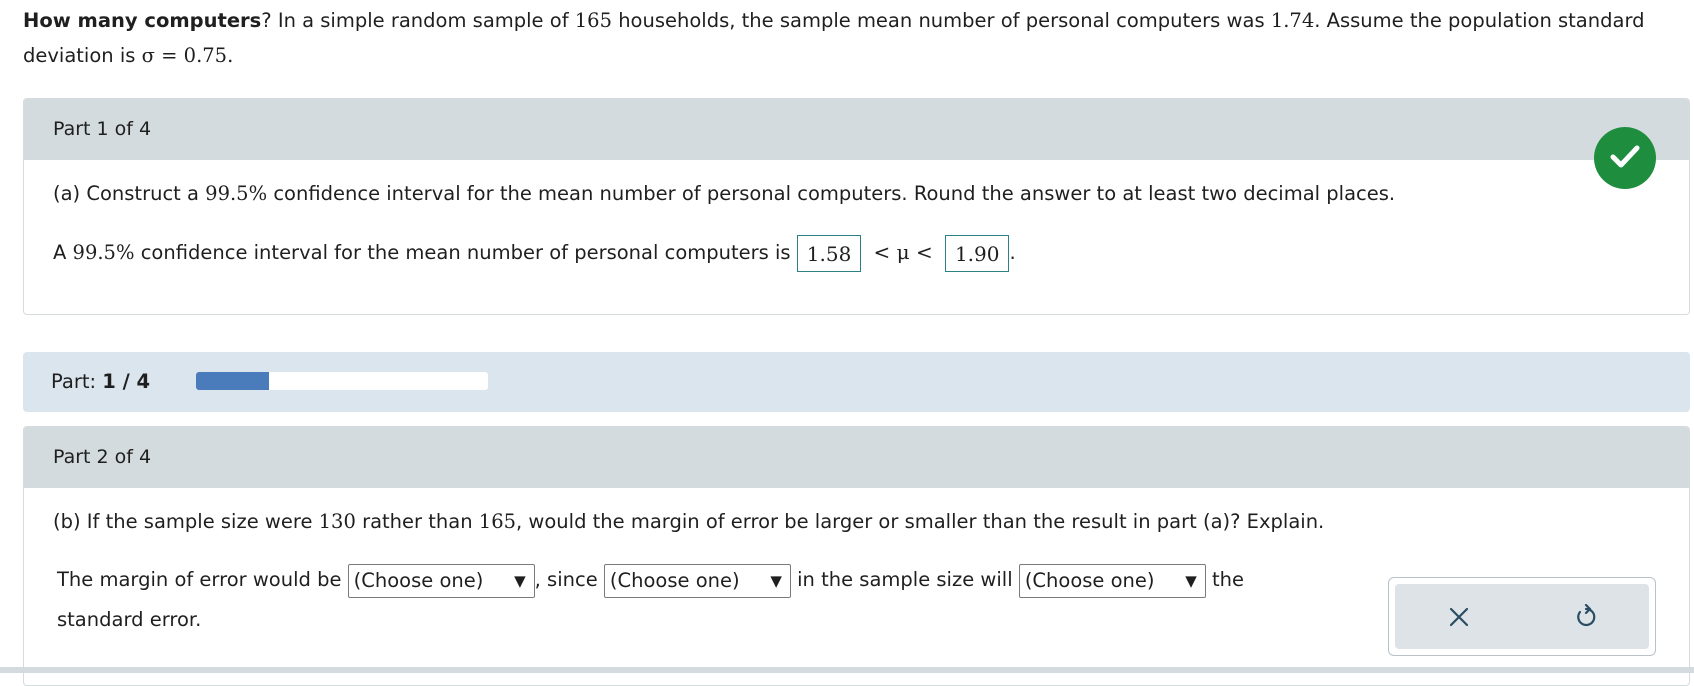 This screenshot has height=686, width=1694. Describe the element at coordinates (232, 381) in the screenshot. I see `progress-fill` at that location.